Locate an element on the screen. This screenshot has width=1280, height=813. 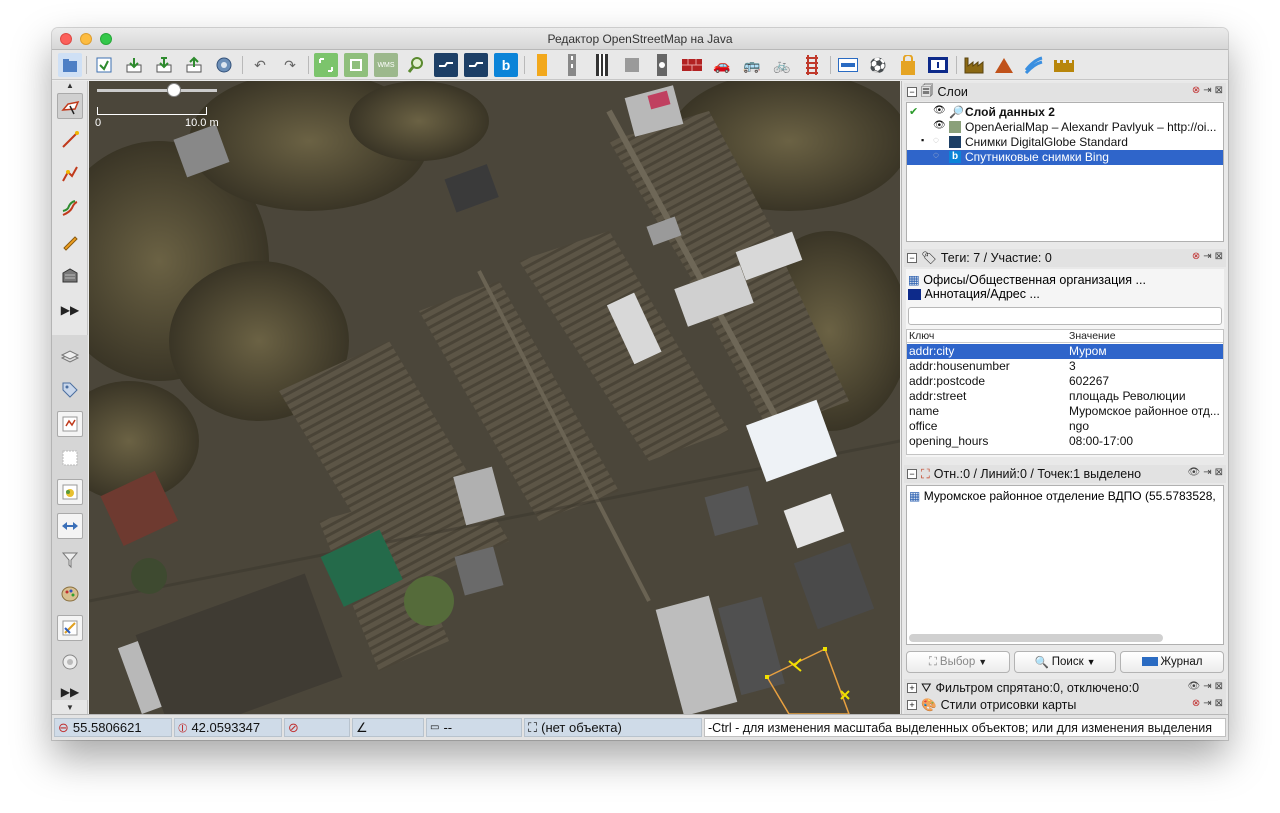
rails-icon is located at coordinates (812, 65).